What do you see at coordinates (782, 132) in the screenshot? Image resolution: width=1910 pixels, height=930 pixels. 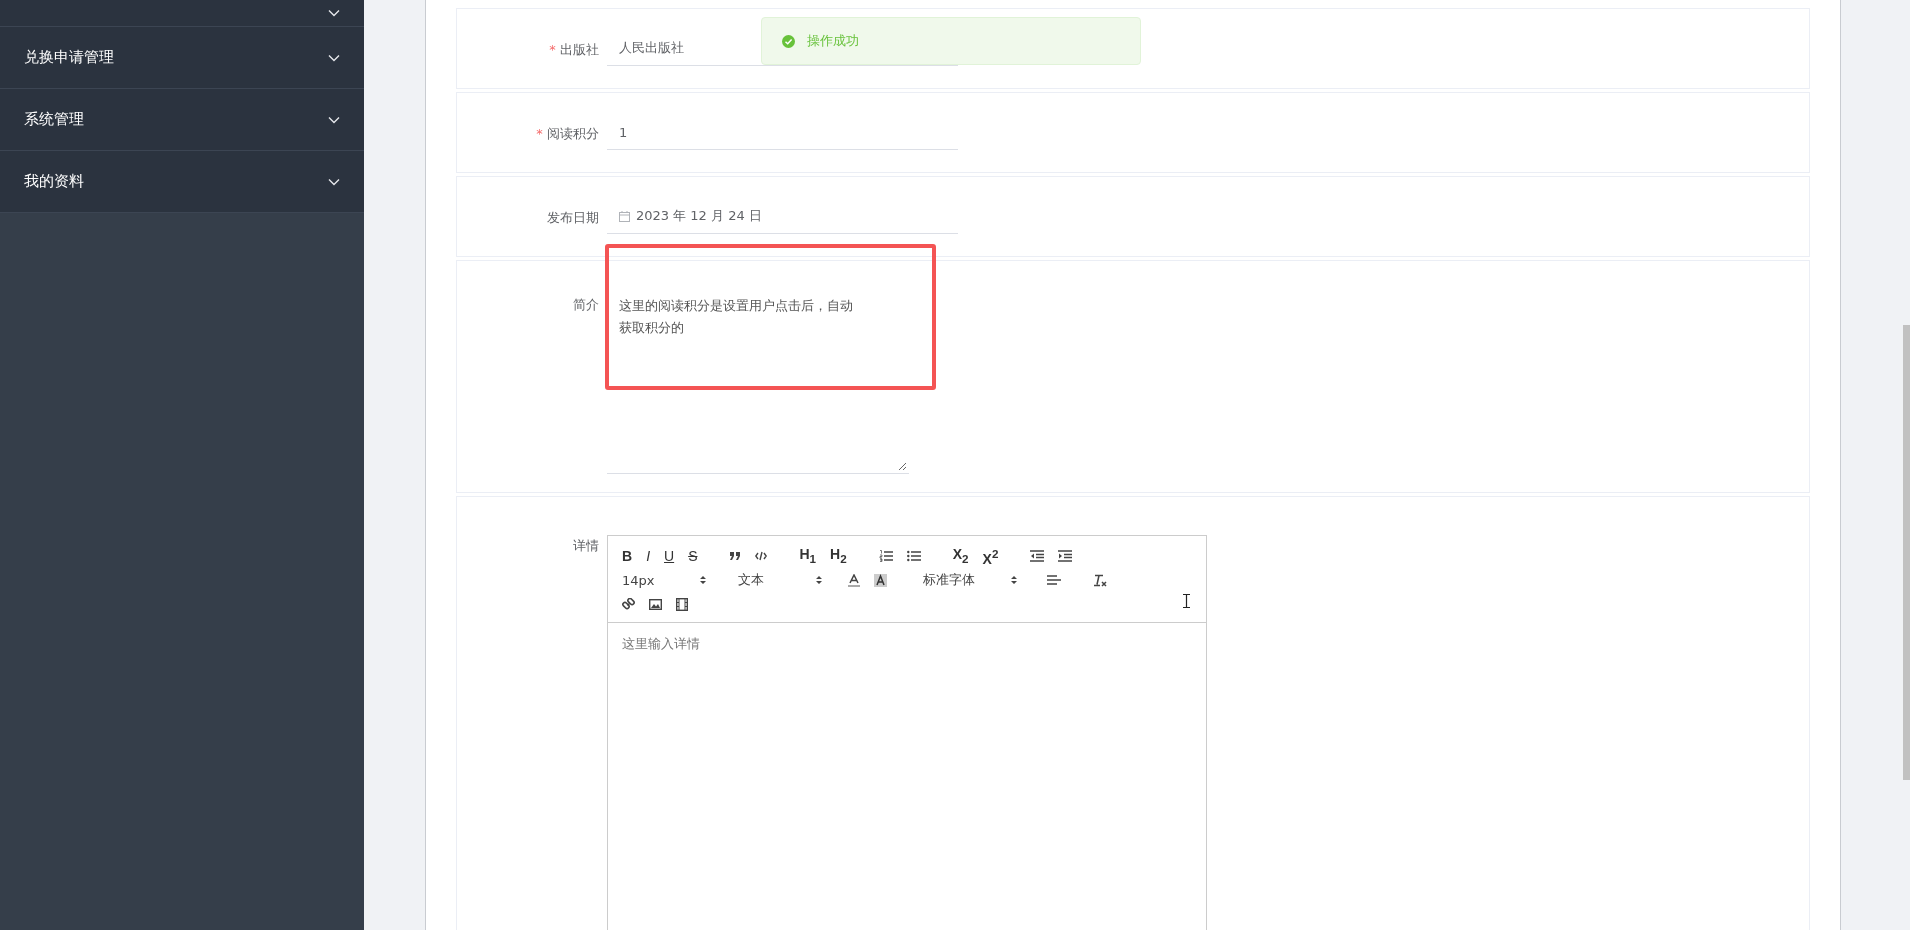 I see `input-field: 1` at bounding box center [782, 132].